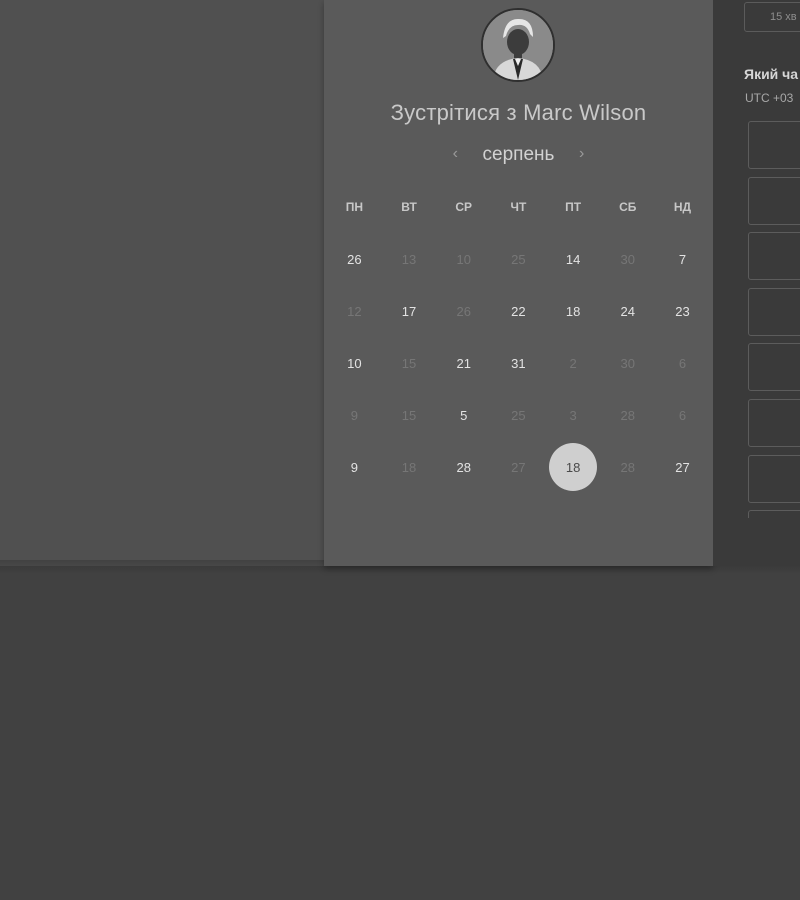 This screenshot has width=800, height=900. I want to click on calendar-week-row: 9 15 5 25 3 28 6, so click(518, 415).